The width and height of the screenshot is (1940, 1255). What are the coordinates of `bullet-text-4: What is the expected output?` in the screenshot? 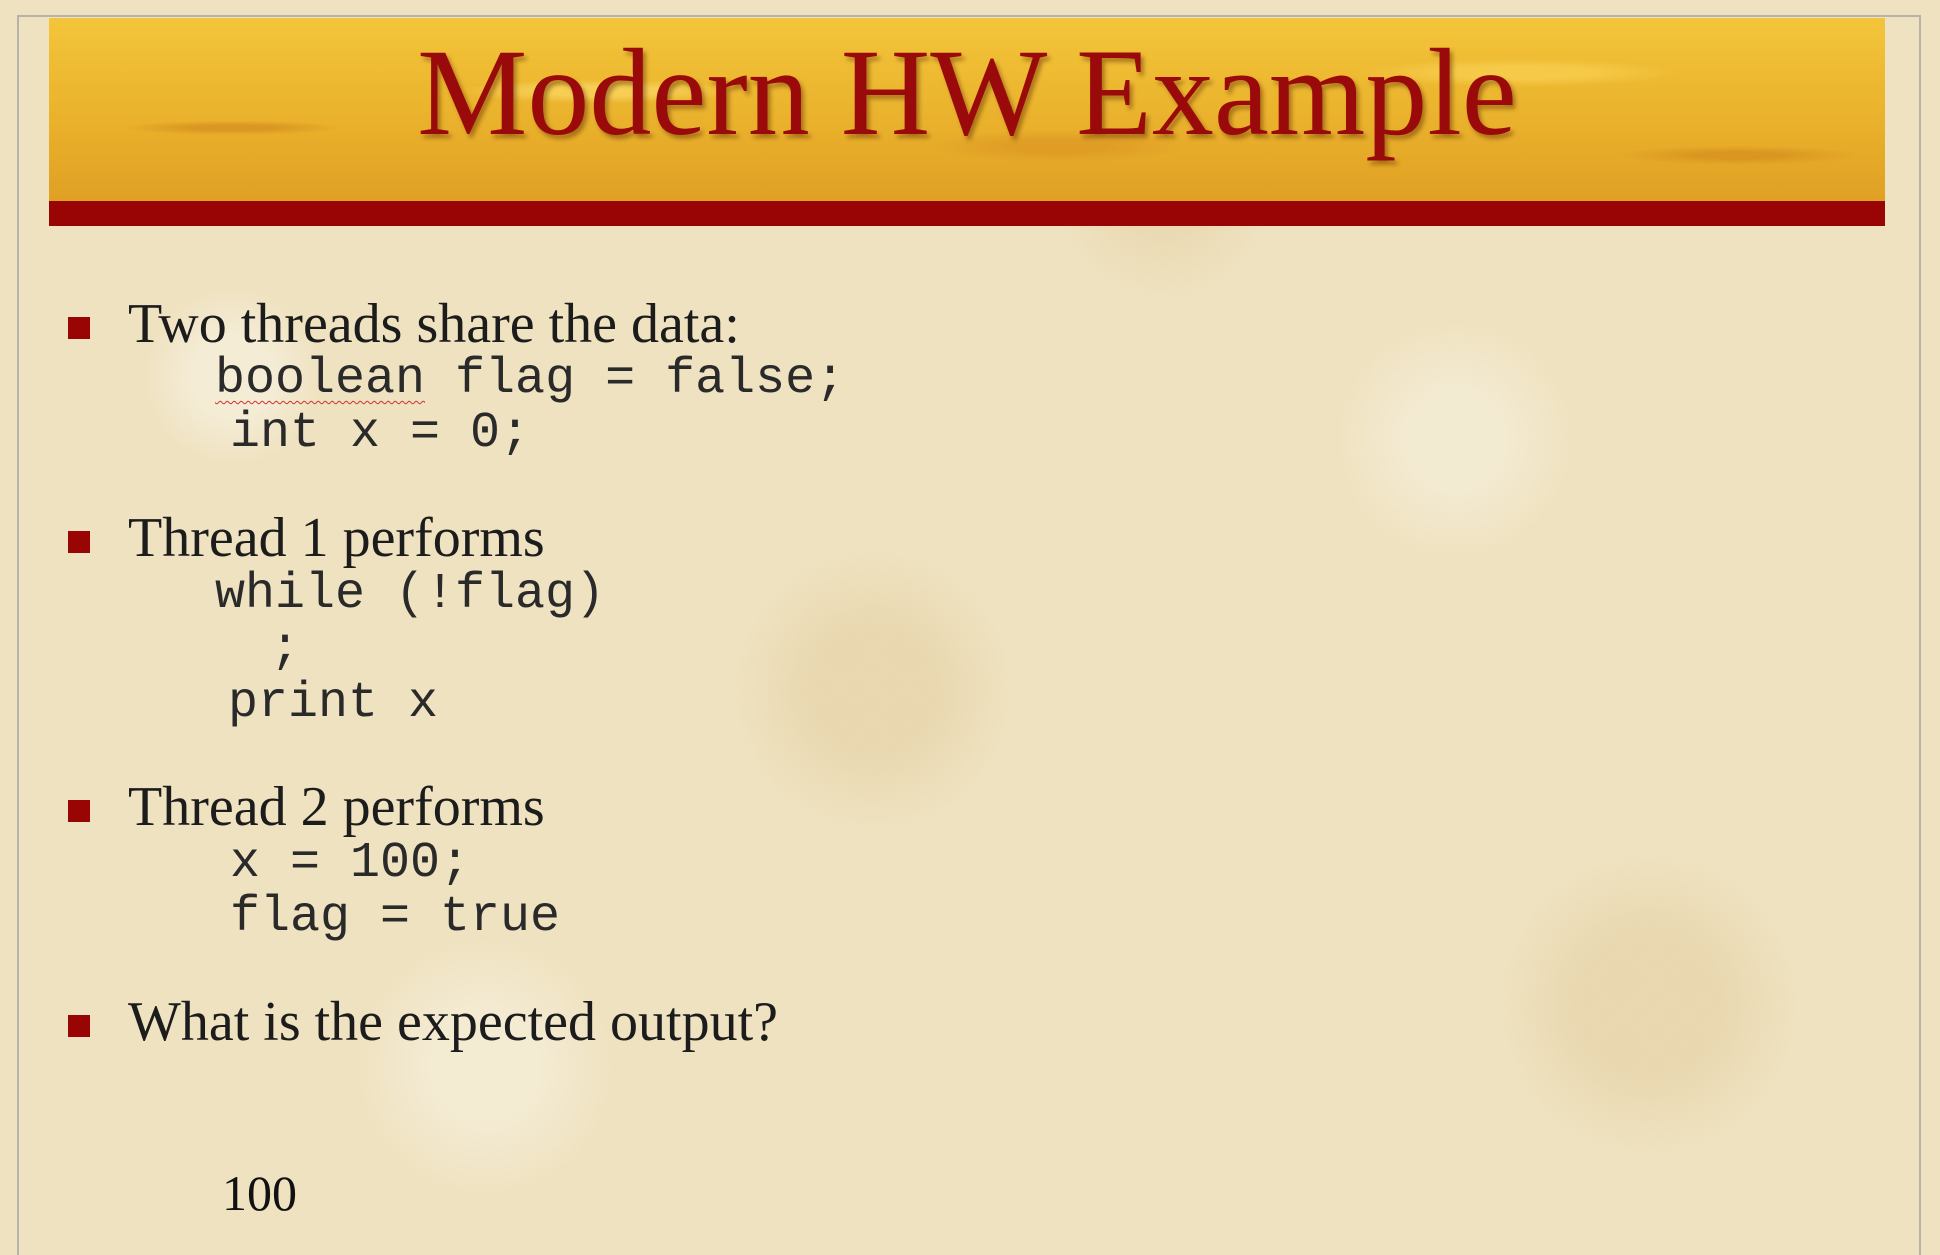 It's located at (453, 1022).